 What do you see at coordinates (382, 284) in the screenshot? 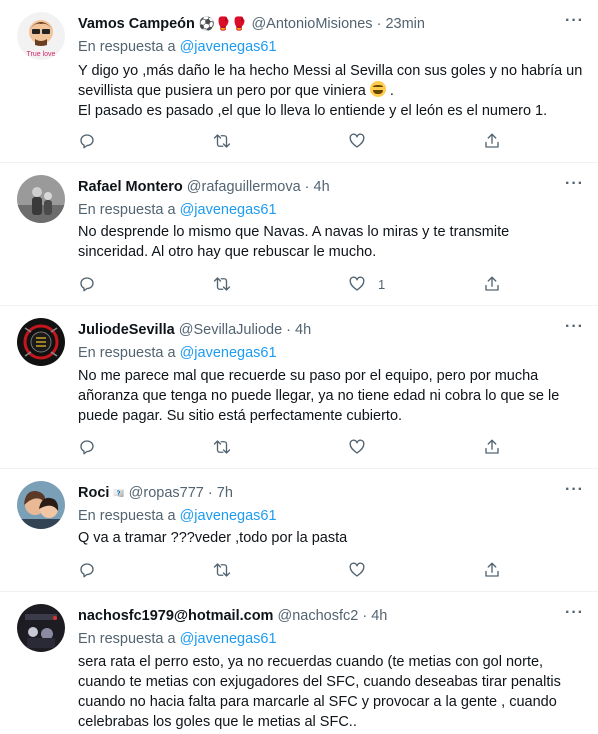
I see `like-count: 1` at bounding box center [382, 284].